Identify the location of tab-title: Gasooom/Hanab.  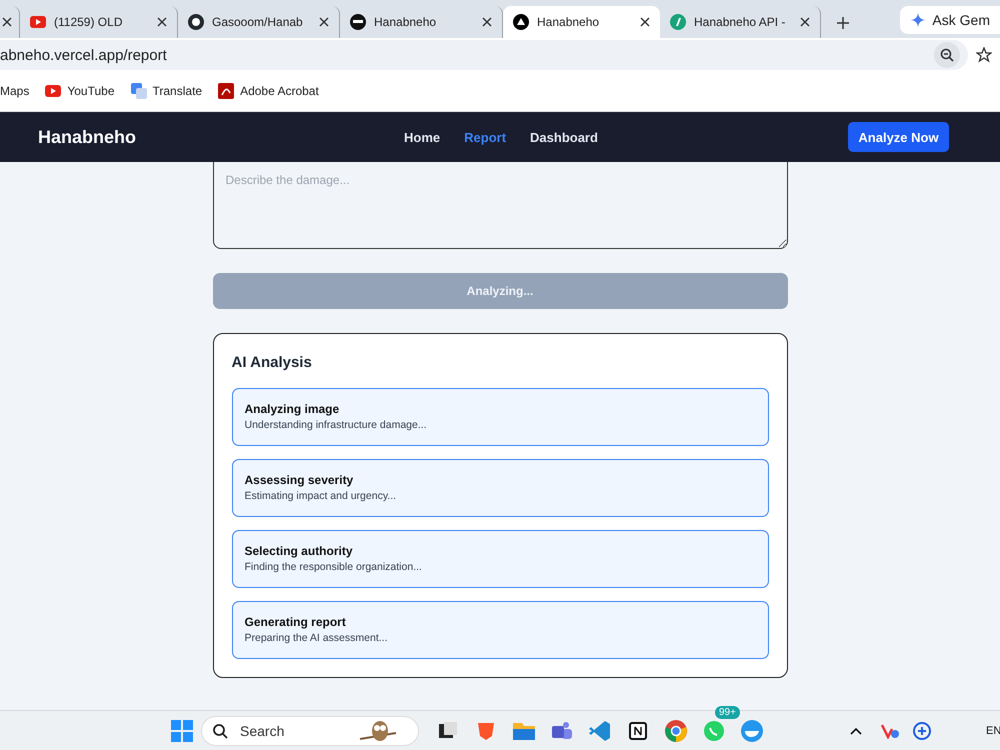
(258, 22).